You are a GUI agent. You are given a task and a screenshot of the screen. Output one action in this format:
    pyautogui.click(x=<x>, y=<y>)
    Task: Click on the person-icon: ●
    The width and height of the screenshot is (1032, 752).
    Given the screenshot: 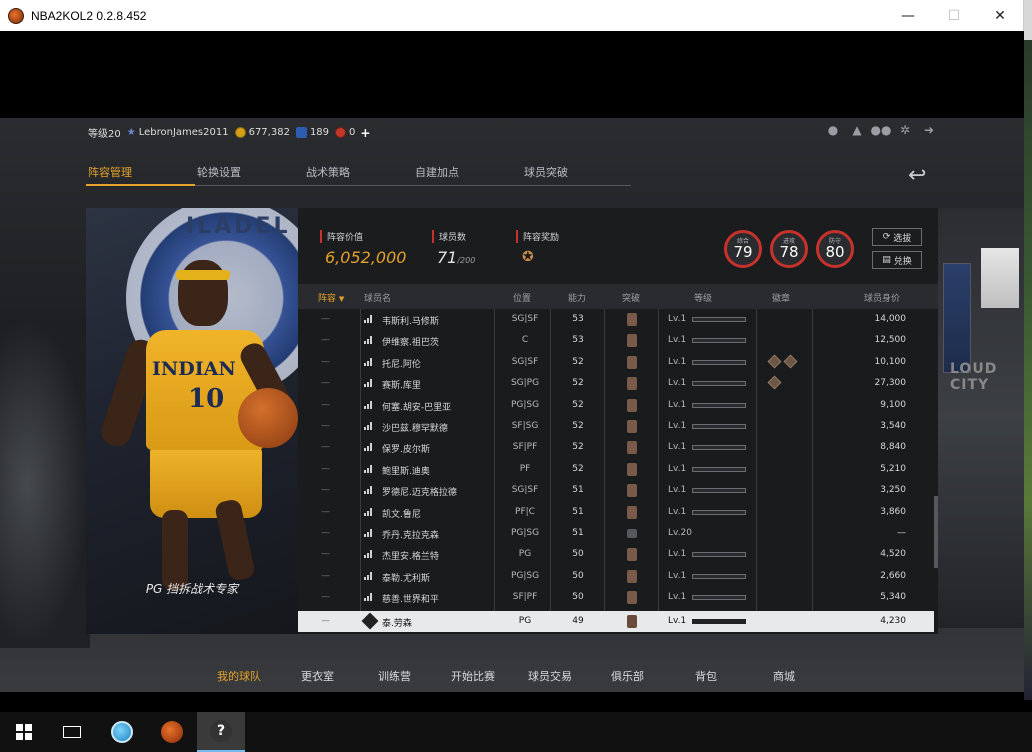 What is the action you would take?
    pyautogui.click(x=833, y=130)
    